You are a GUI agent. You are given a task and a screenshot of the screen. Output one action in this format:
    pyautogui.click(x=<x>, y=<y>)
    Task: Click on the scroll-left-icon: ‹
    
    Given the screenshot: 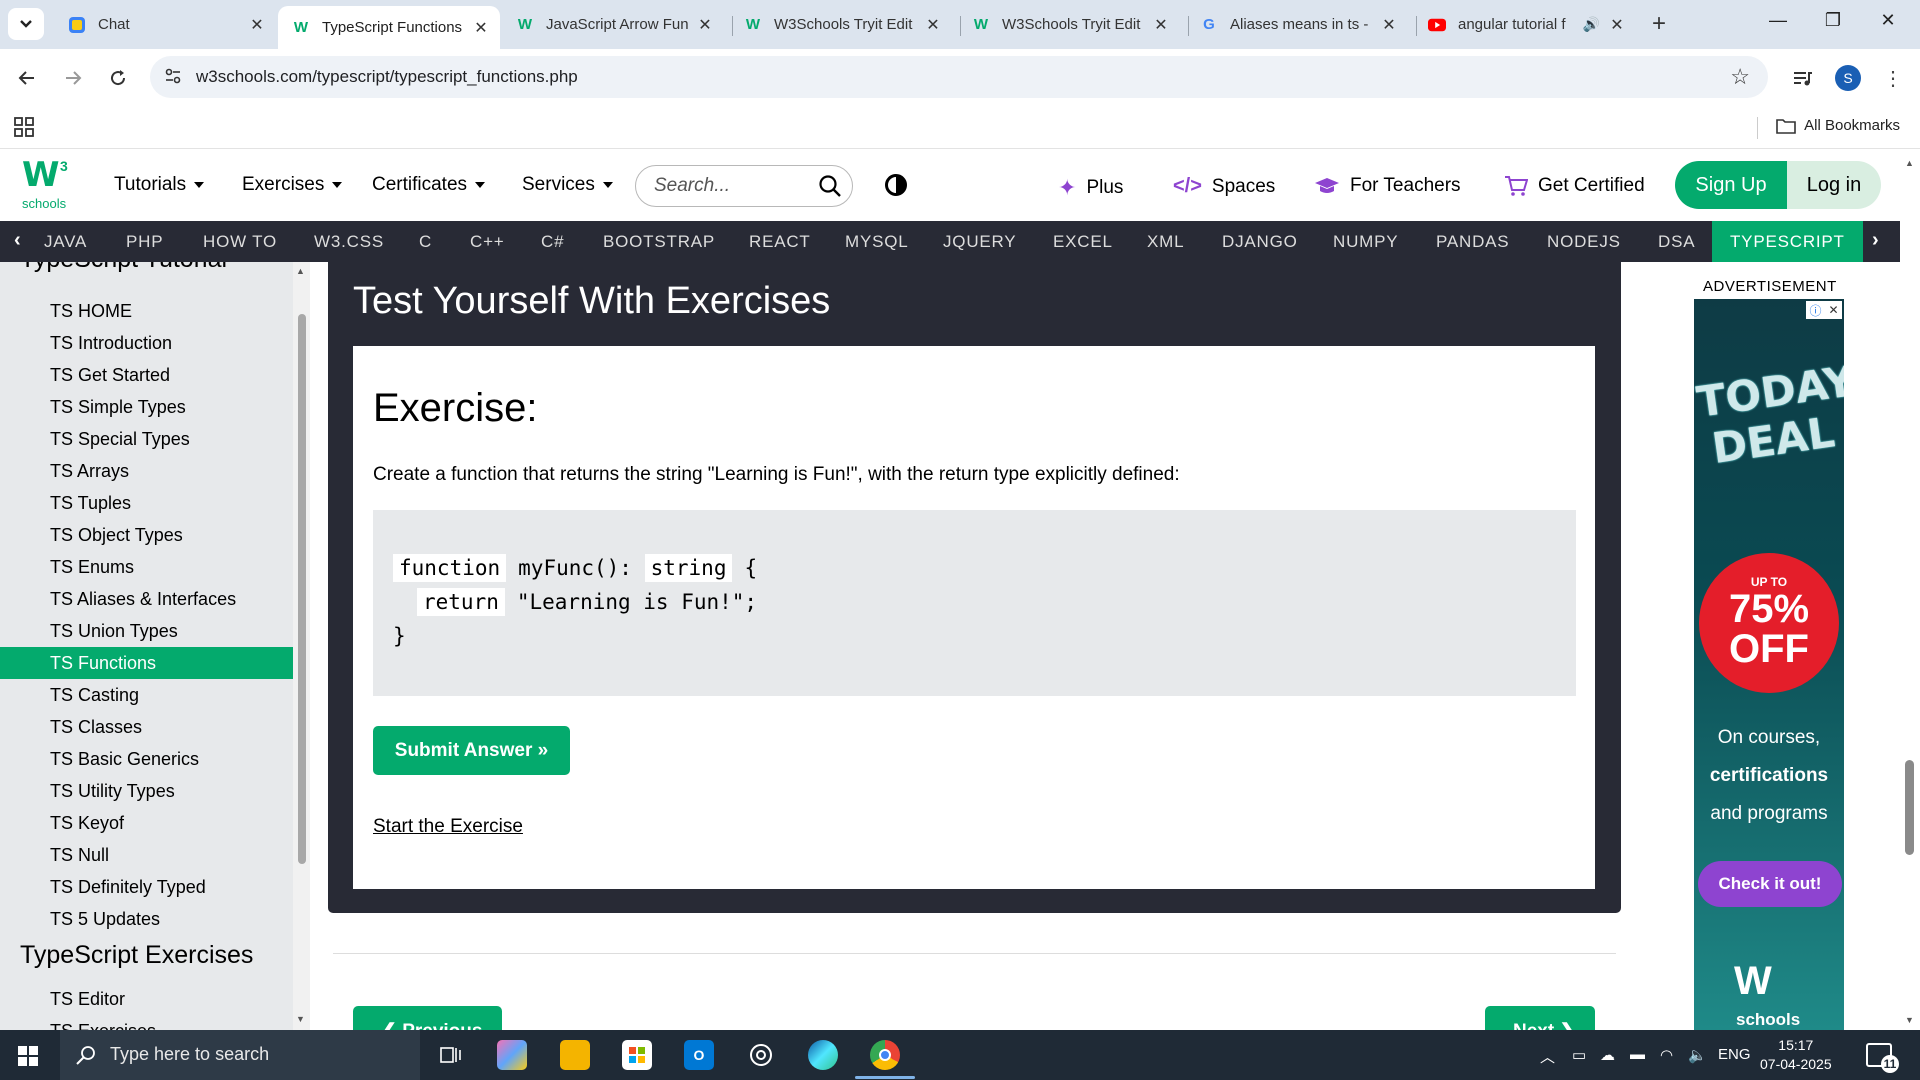 What is the action you would take?
    pyautogui.click(x=17, y=240)
    